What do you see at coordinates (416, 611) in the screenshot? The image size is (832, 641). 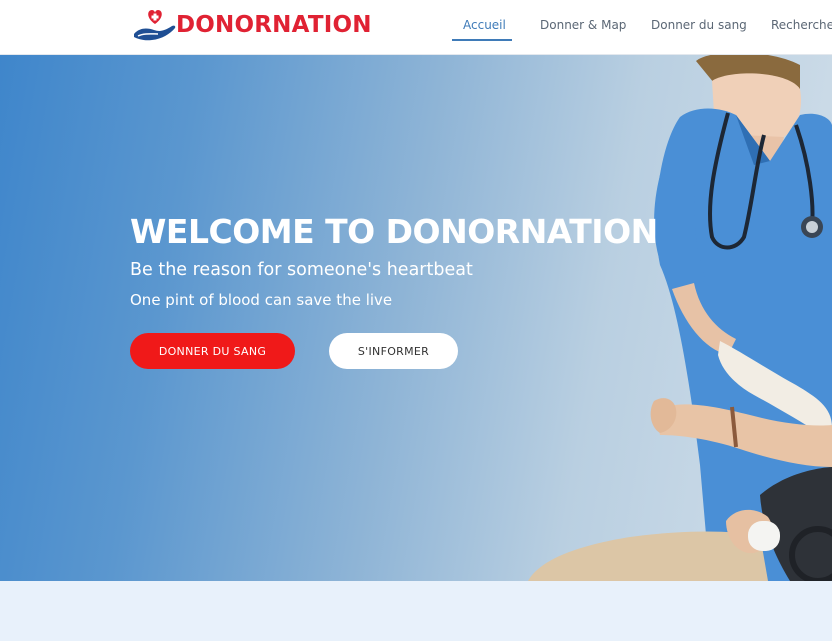 I see `section-divider` at bounding box center [416, 611].